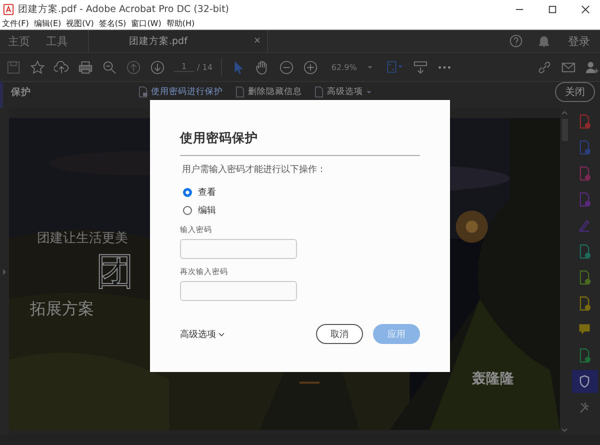 The height and width of the screenshot is (445, 600). I want to click on menu-item: 帮助(H), so click(180, 23).